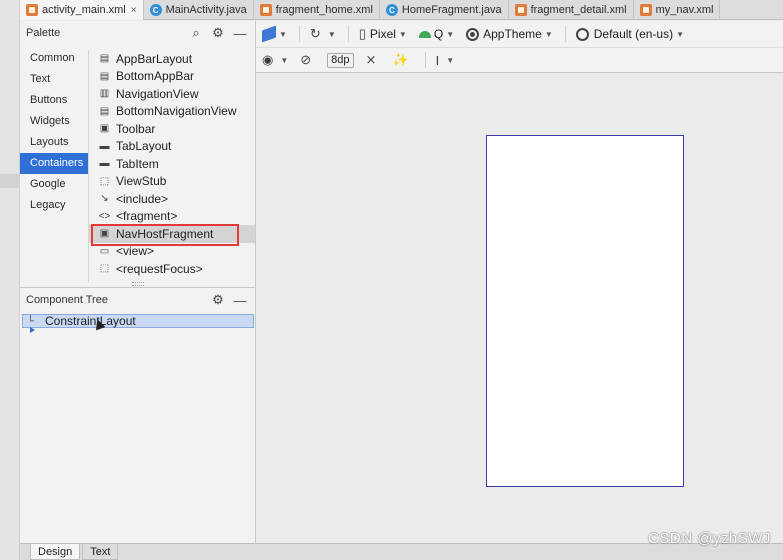 Image resolution: width=783 pixels, height=560 pixels. Describe the element at coordinates (55, 552) in the screenshot. I see `tab-design: Design` at that location.